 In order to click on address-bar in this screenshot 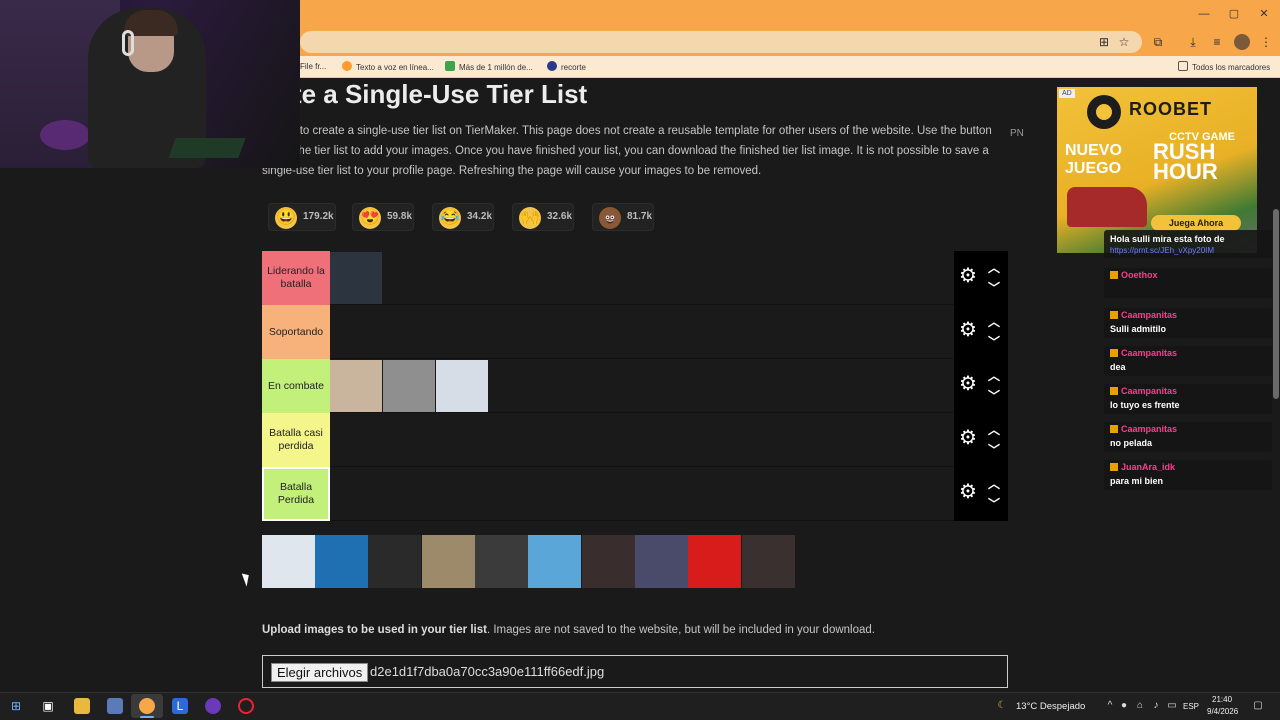, I will do `click(721, 42)`.